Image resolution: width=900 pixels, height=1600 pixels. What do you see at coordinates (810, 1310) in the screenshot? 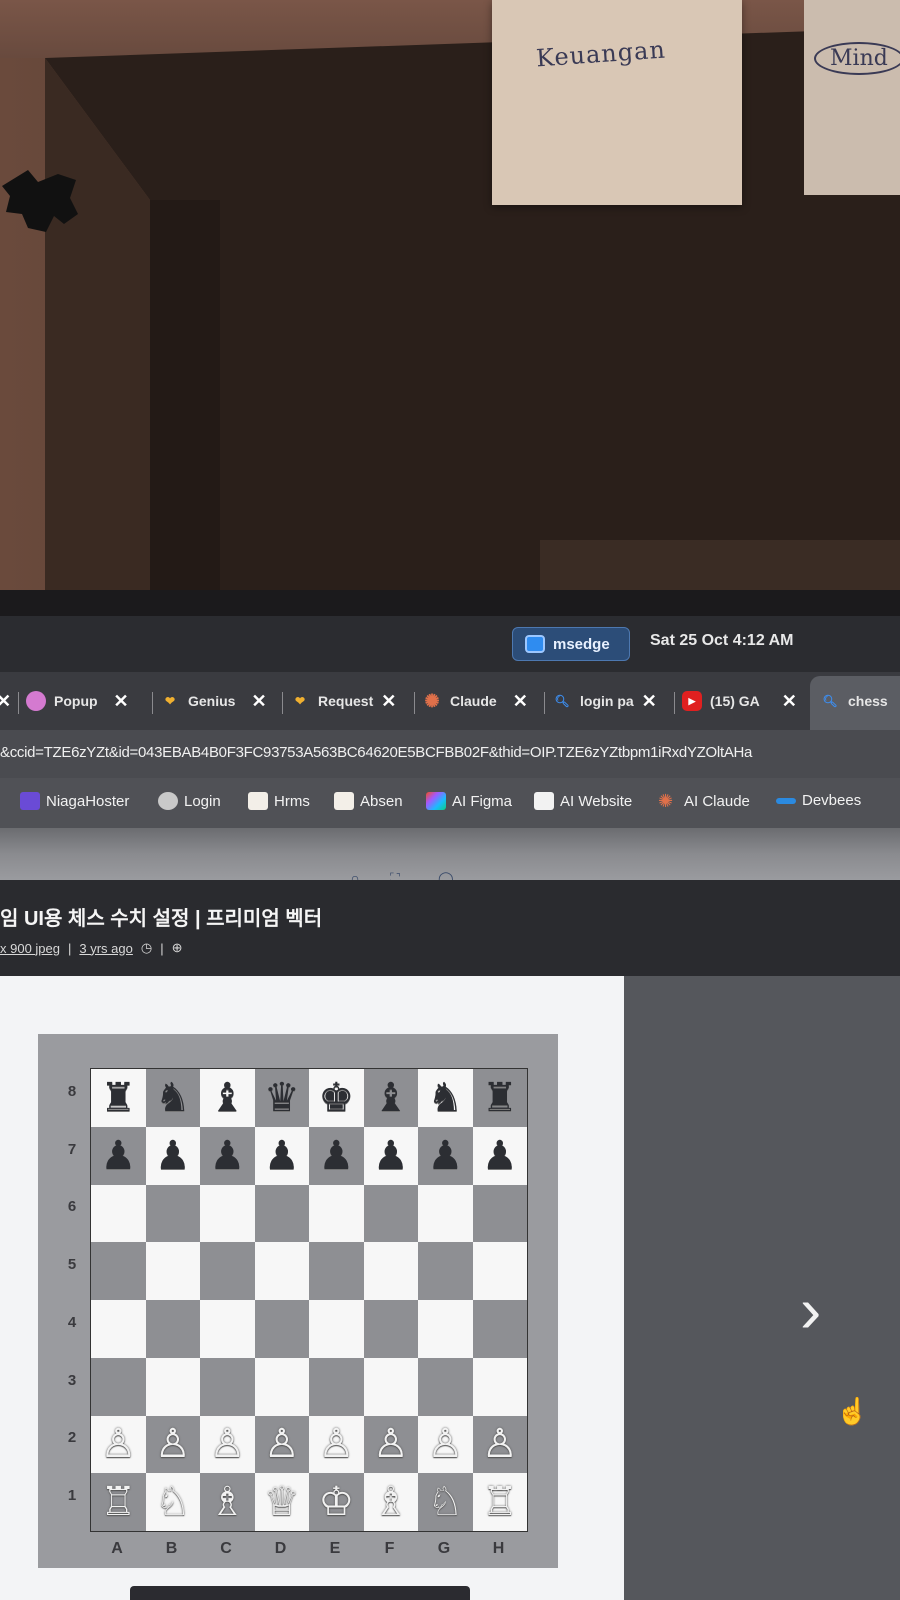
I see `next-image-arrow-icon: ›` at bounding box center [810, 1310].